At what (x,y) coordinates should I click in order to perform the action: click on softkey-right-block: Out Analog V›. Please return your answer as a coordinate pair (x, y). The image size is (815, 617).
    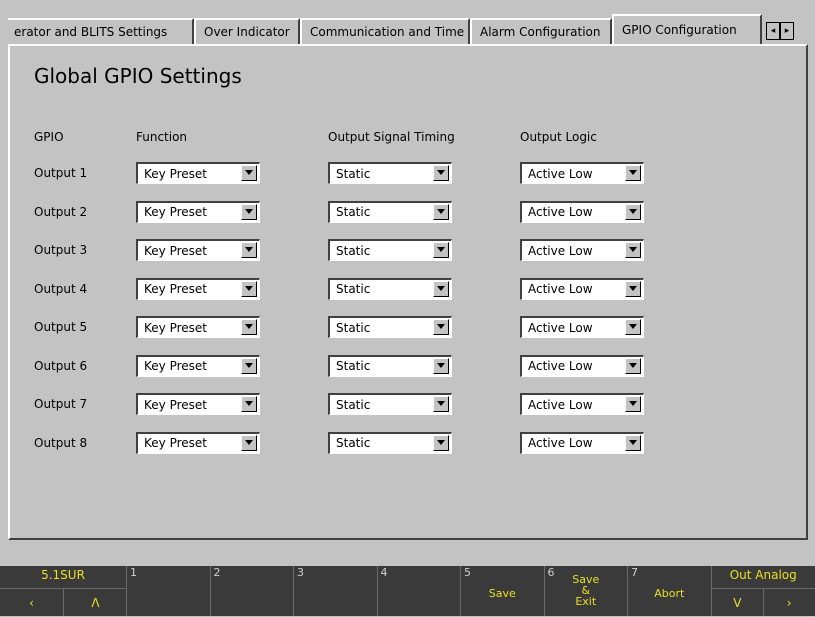
    Looking at the image, I should click on (763, 591).